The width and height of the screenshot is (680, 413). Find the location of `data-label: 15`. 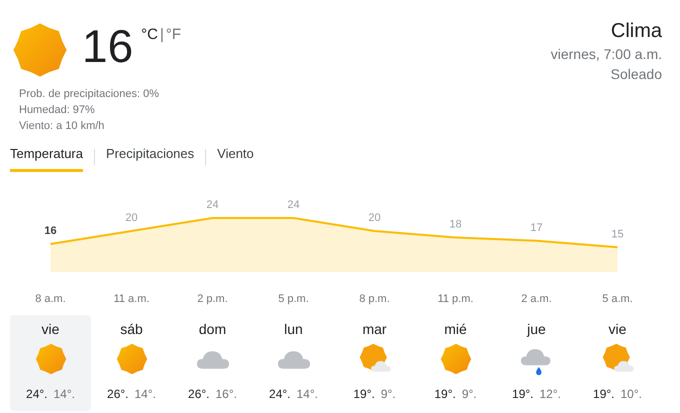

data-label: 15 is located at coordinates (617, 234).